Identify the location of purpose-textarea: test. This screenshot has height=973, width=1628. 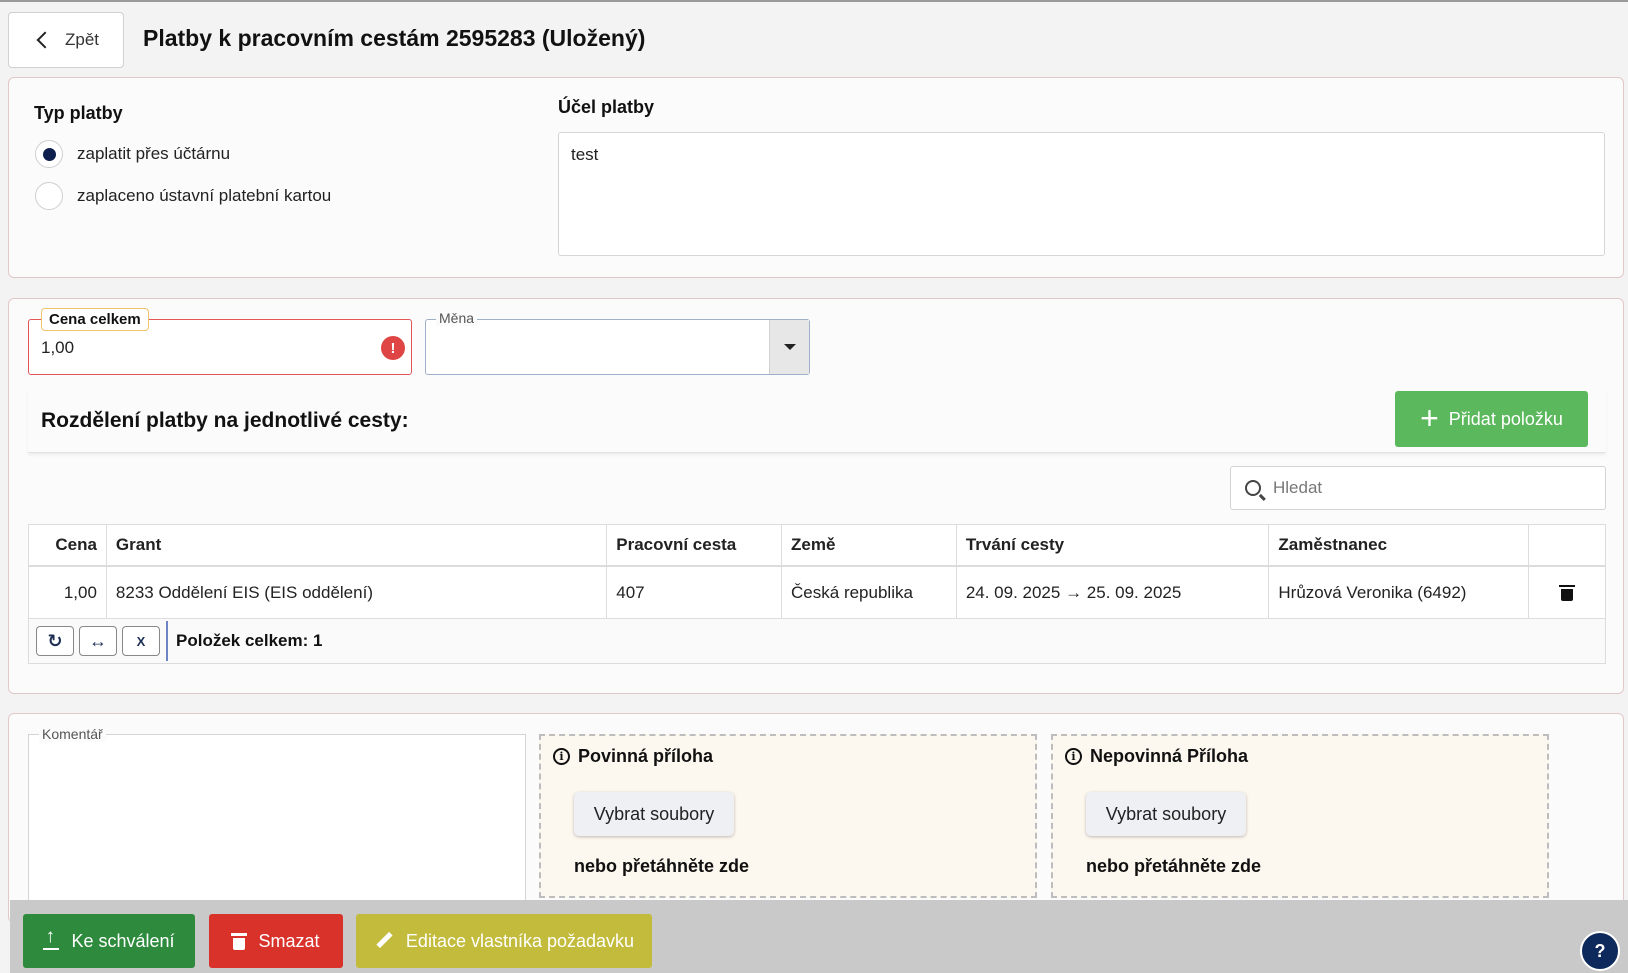
(1081, 194).